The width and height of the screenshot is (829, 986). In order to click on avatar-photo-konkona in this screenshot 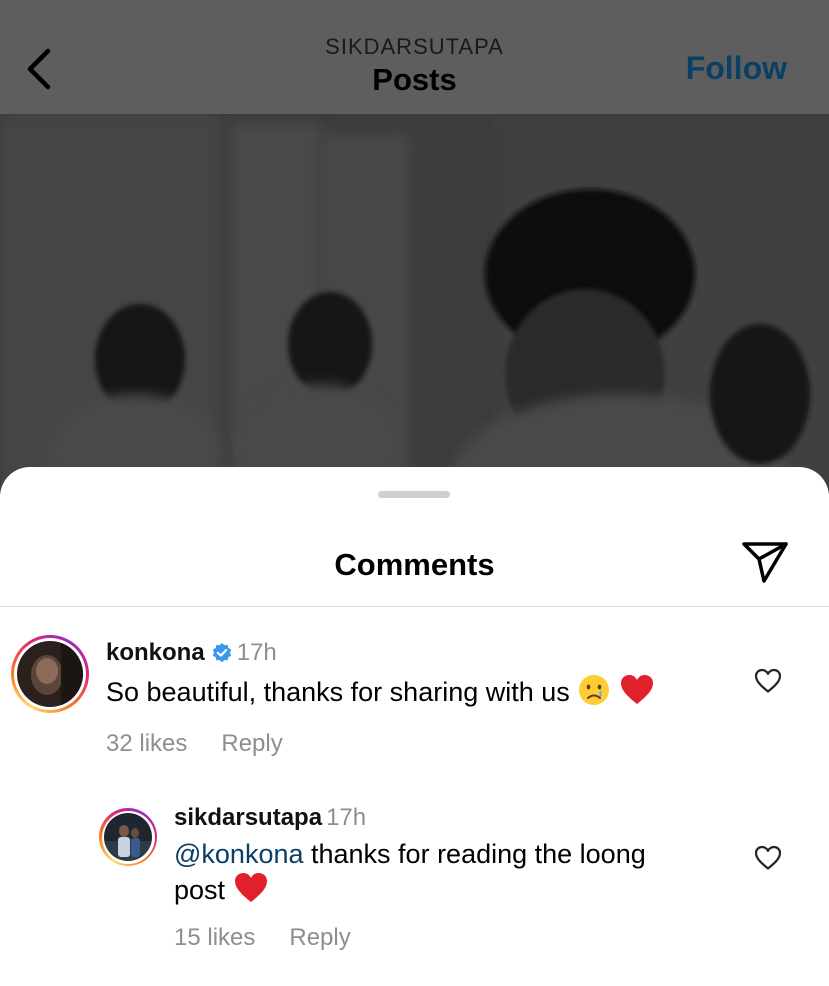, I will do `click(50, 674)`.